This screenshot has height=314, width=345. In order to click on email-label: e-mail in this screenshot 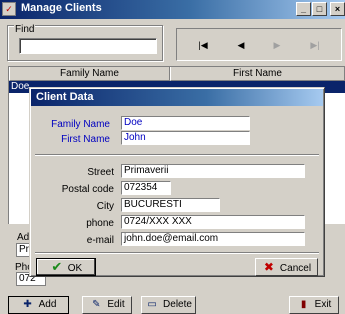, I will do `click(100, 240)`.